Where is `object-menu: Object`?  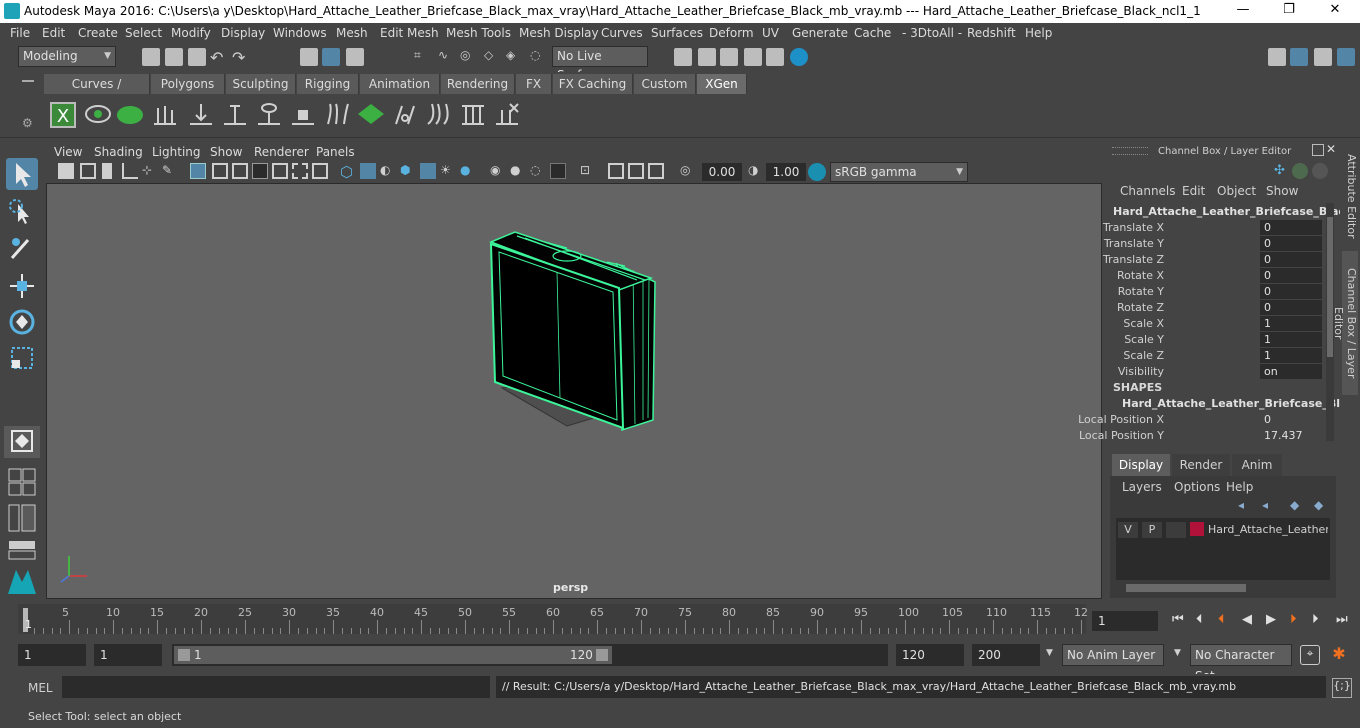
object-menu: Object is located at coordinates (1236, 191).